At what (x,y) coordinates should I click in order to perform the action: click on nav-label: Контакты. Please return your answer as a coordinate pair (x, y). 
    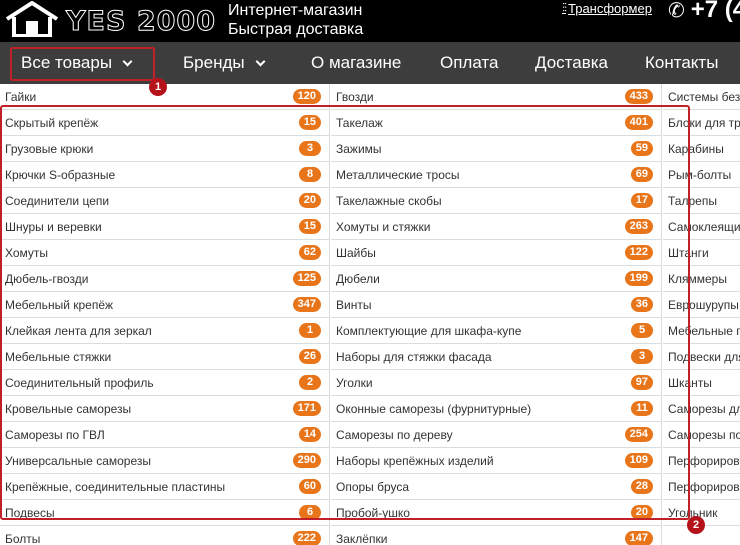
    Looking at the image, I should click on (682, 62).